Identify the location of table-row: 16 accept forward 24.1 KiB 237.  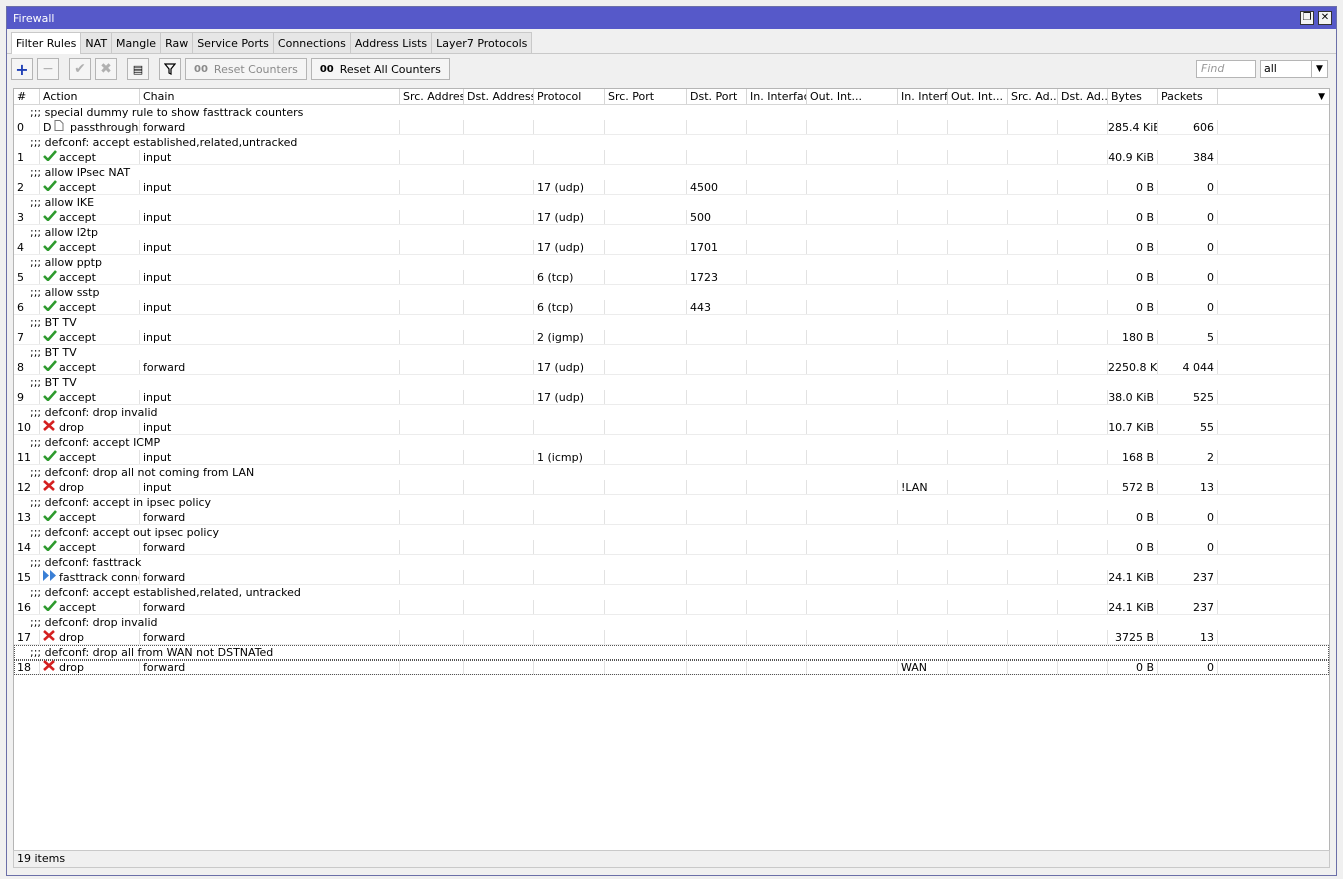
(671, 607).